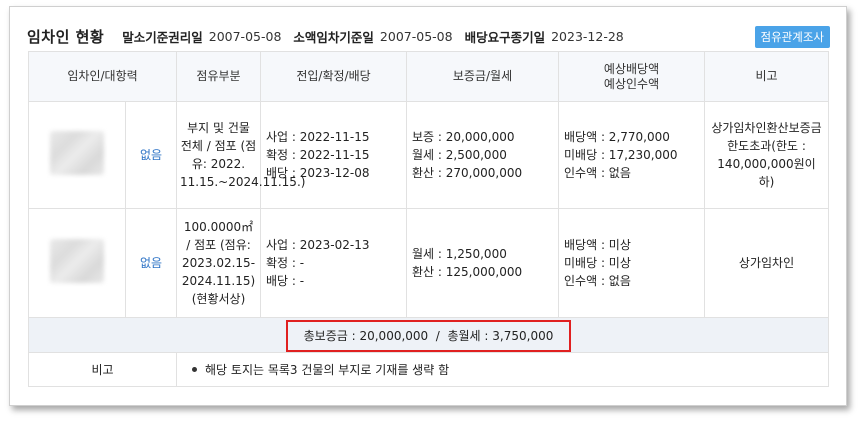 This screenshot has height=422, width=861. What do you see at coordinates (66, 36) in the screenshot?
I see `panel-title: 임차인 현황` at bounding box center [66, 36].